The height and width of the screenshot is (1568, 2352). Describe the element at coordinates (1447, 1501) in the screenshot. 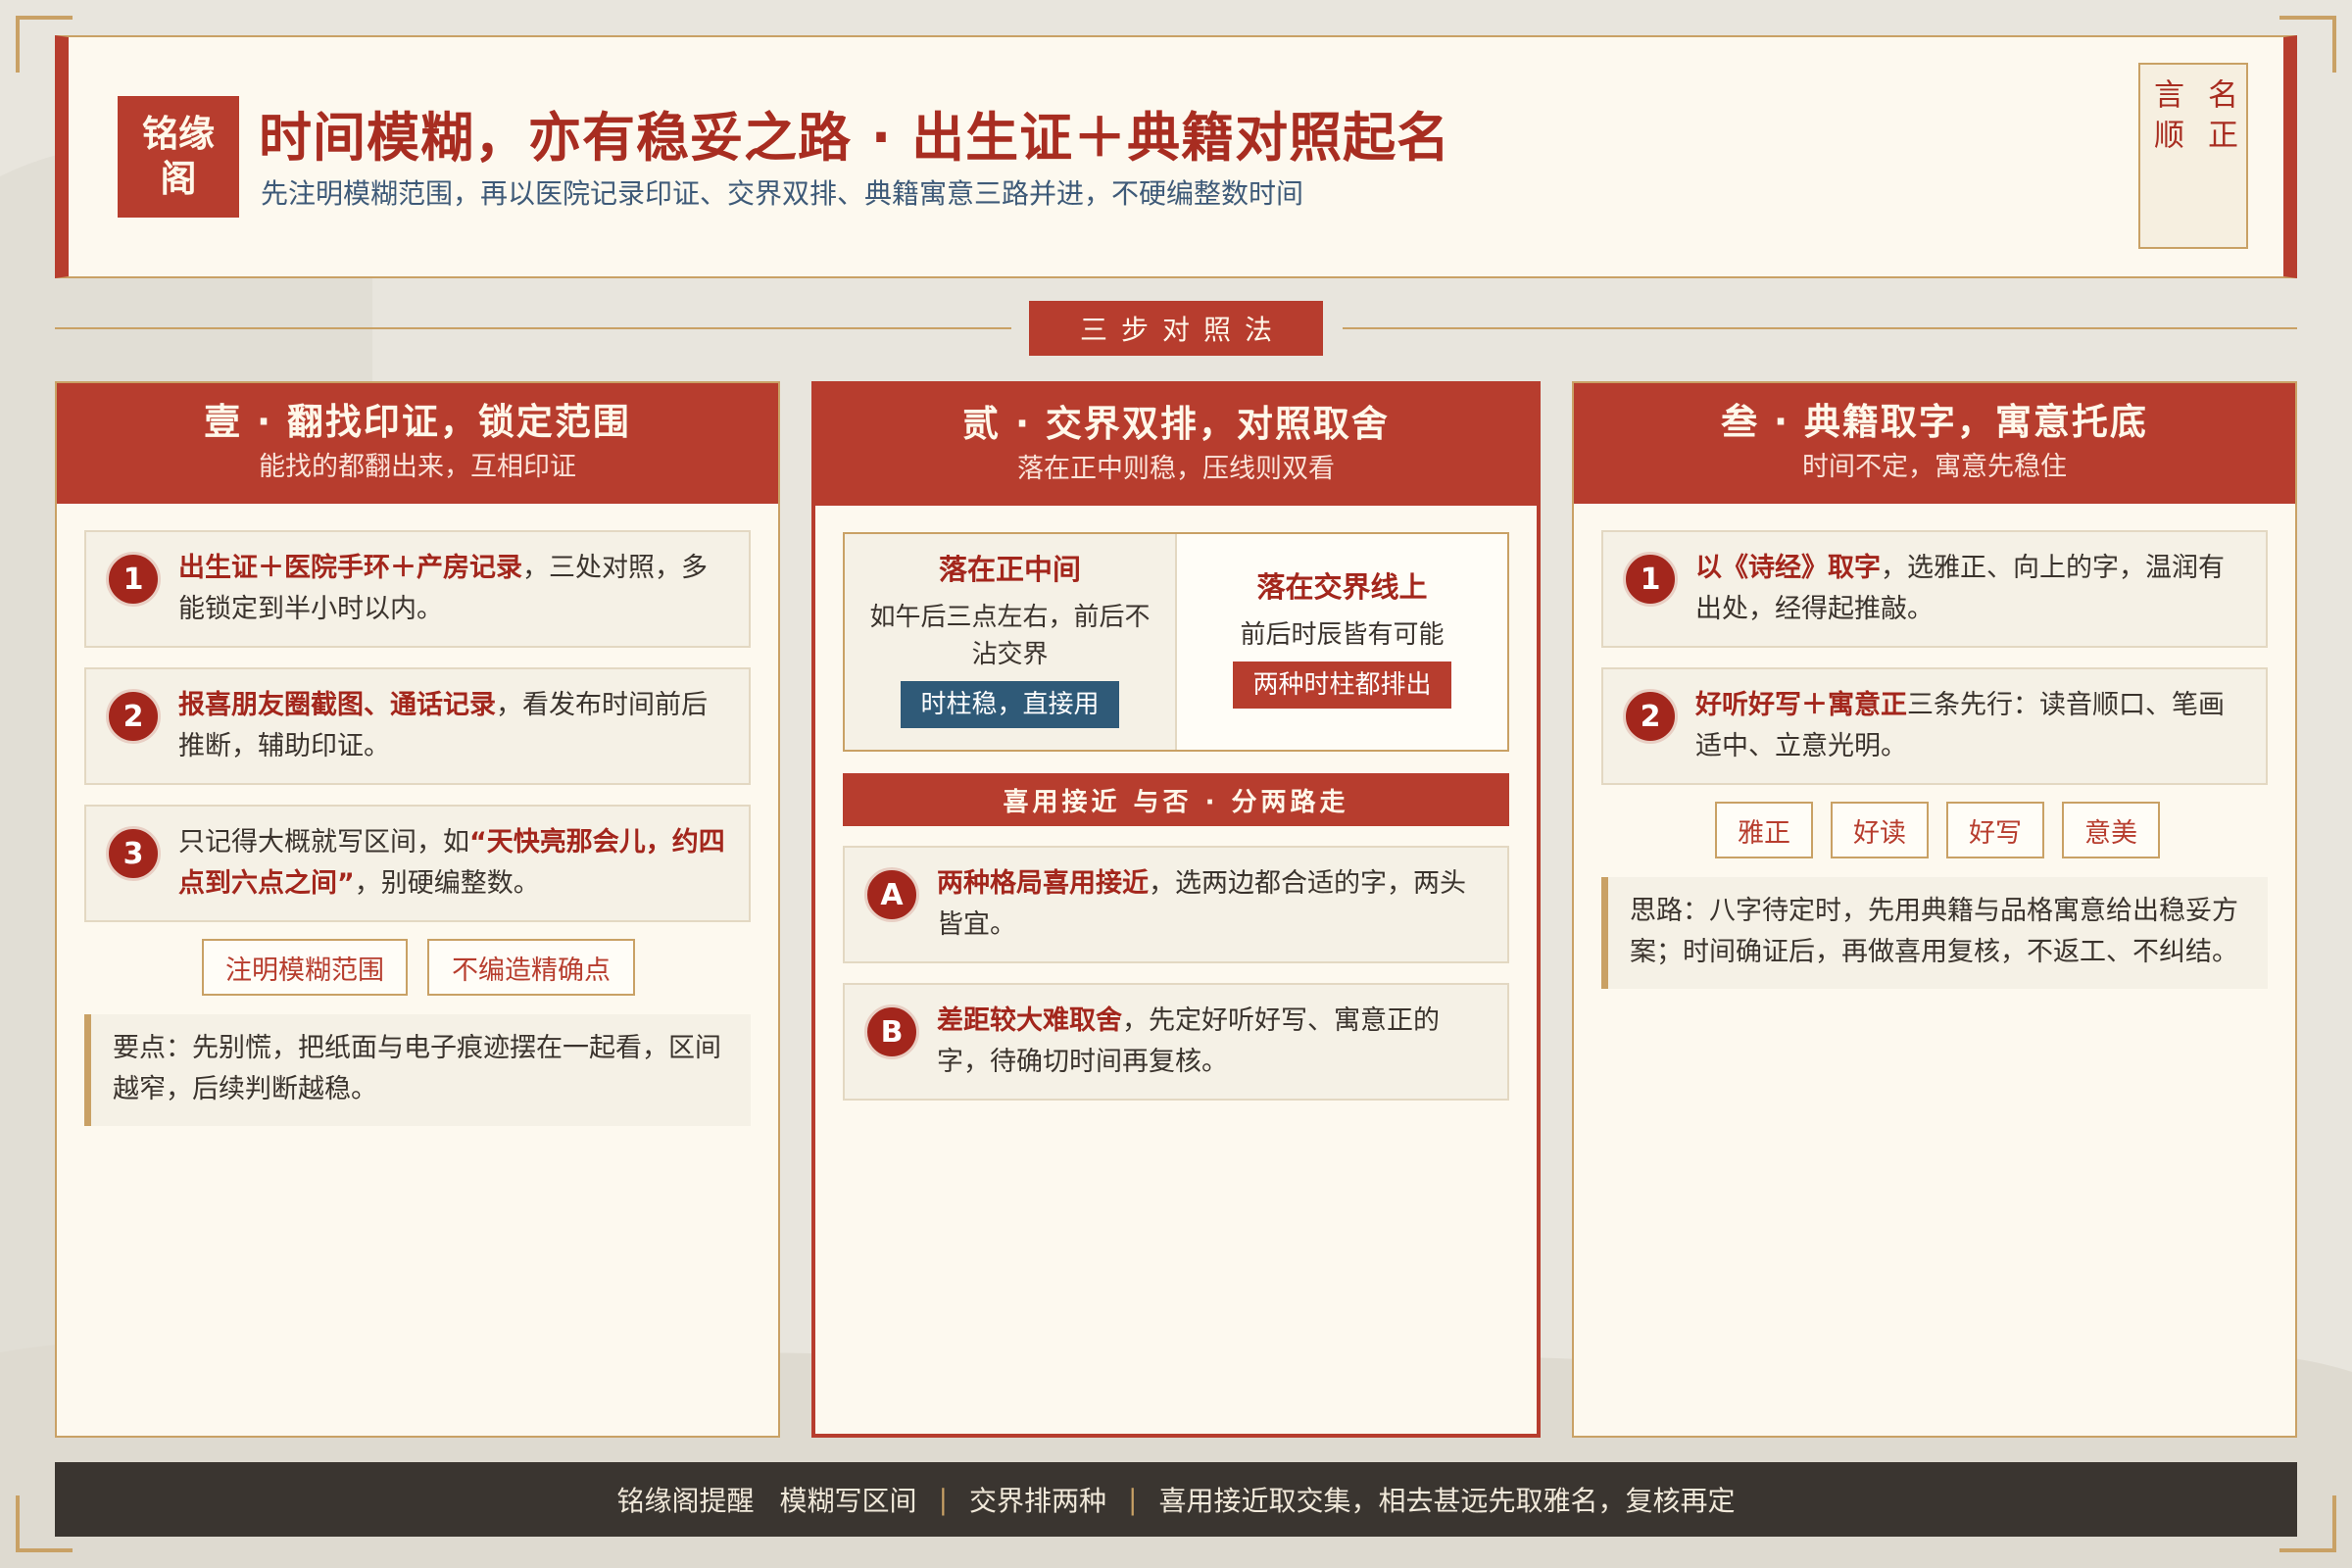

I see `footer-part-3: 喜用接近取交集，相去甚远先取雅名，复核再定` at that location.